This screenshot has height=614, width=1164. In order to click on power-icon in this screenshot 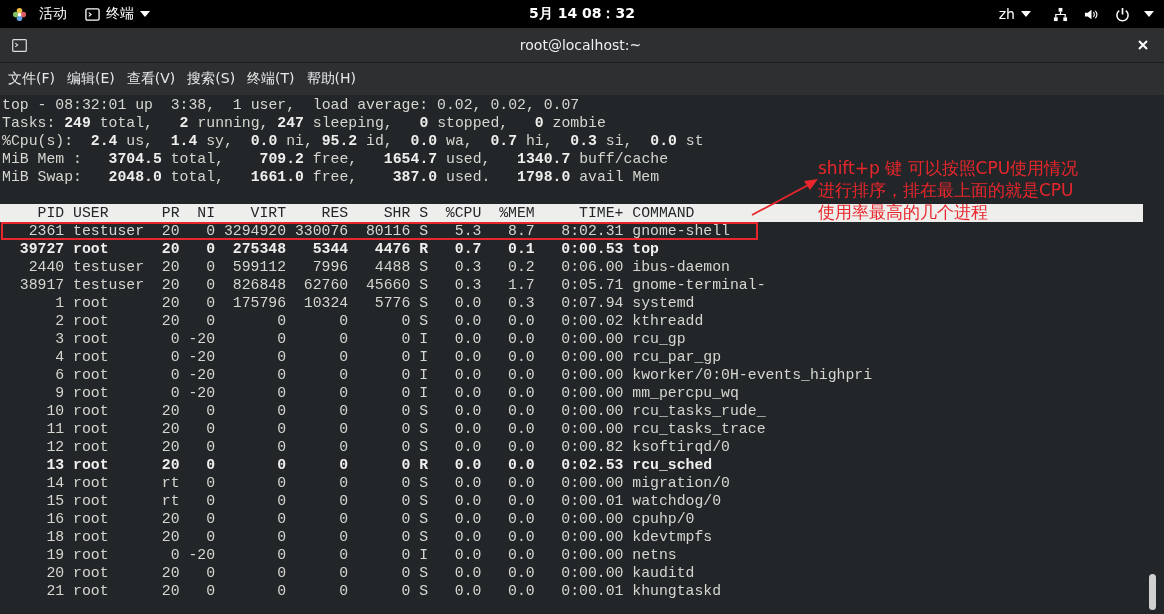, I will do `click(1122, 14)`.